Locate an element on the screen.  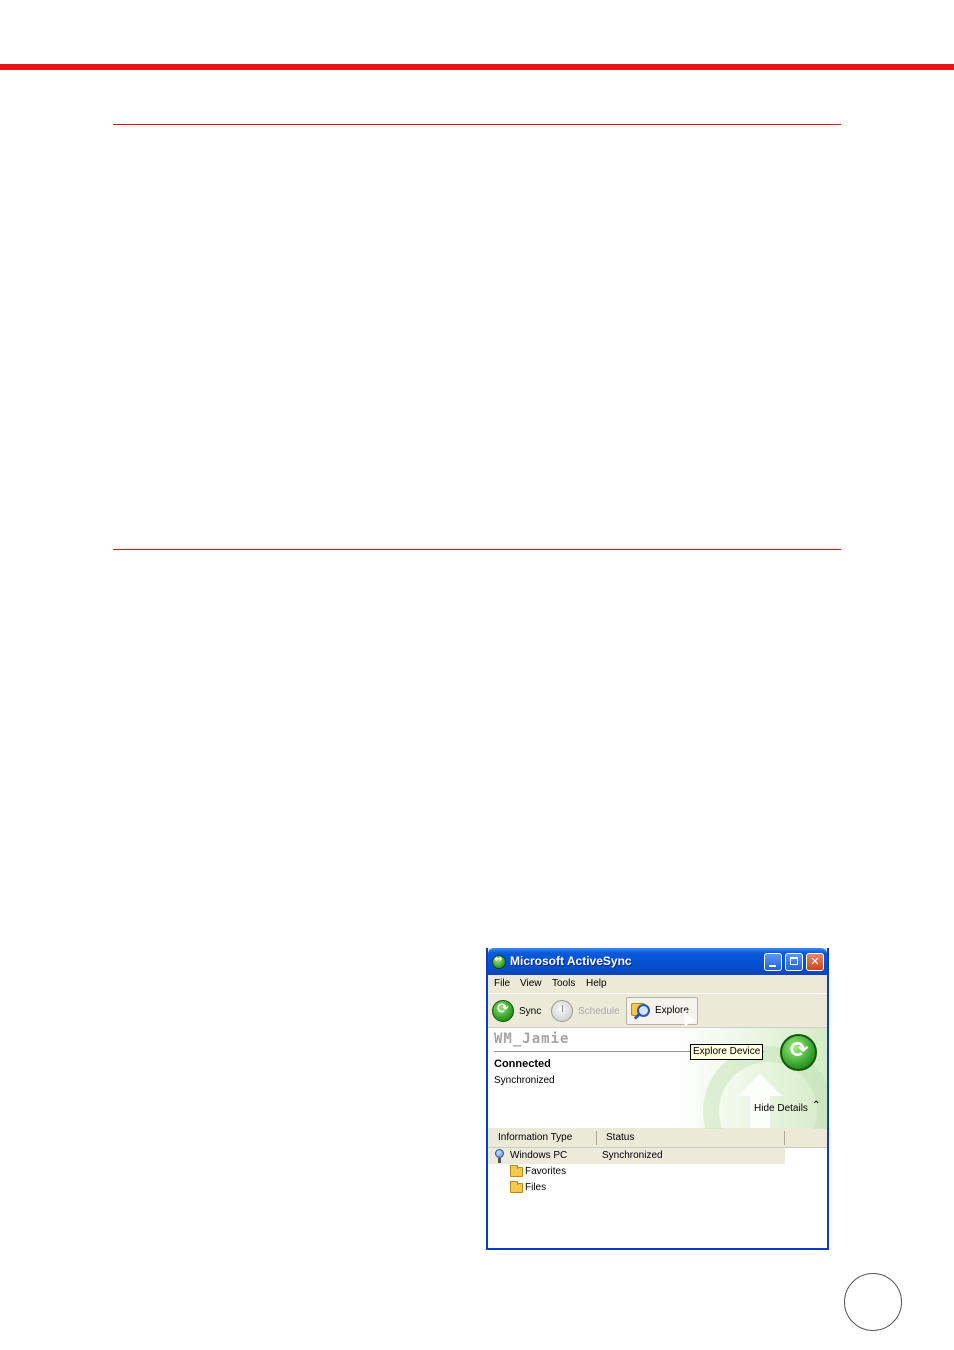
schedule-button: Schedule is located at coordinates (587, 1011).